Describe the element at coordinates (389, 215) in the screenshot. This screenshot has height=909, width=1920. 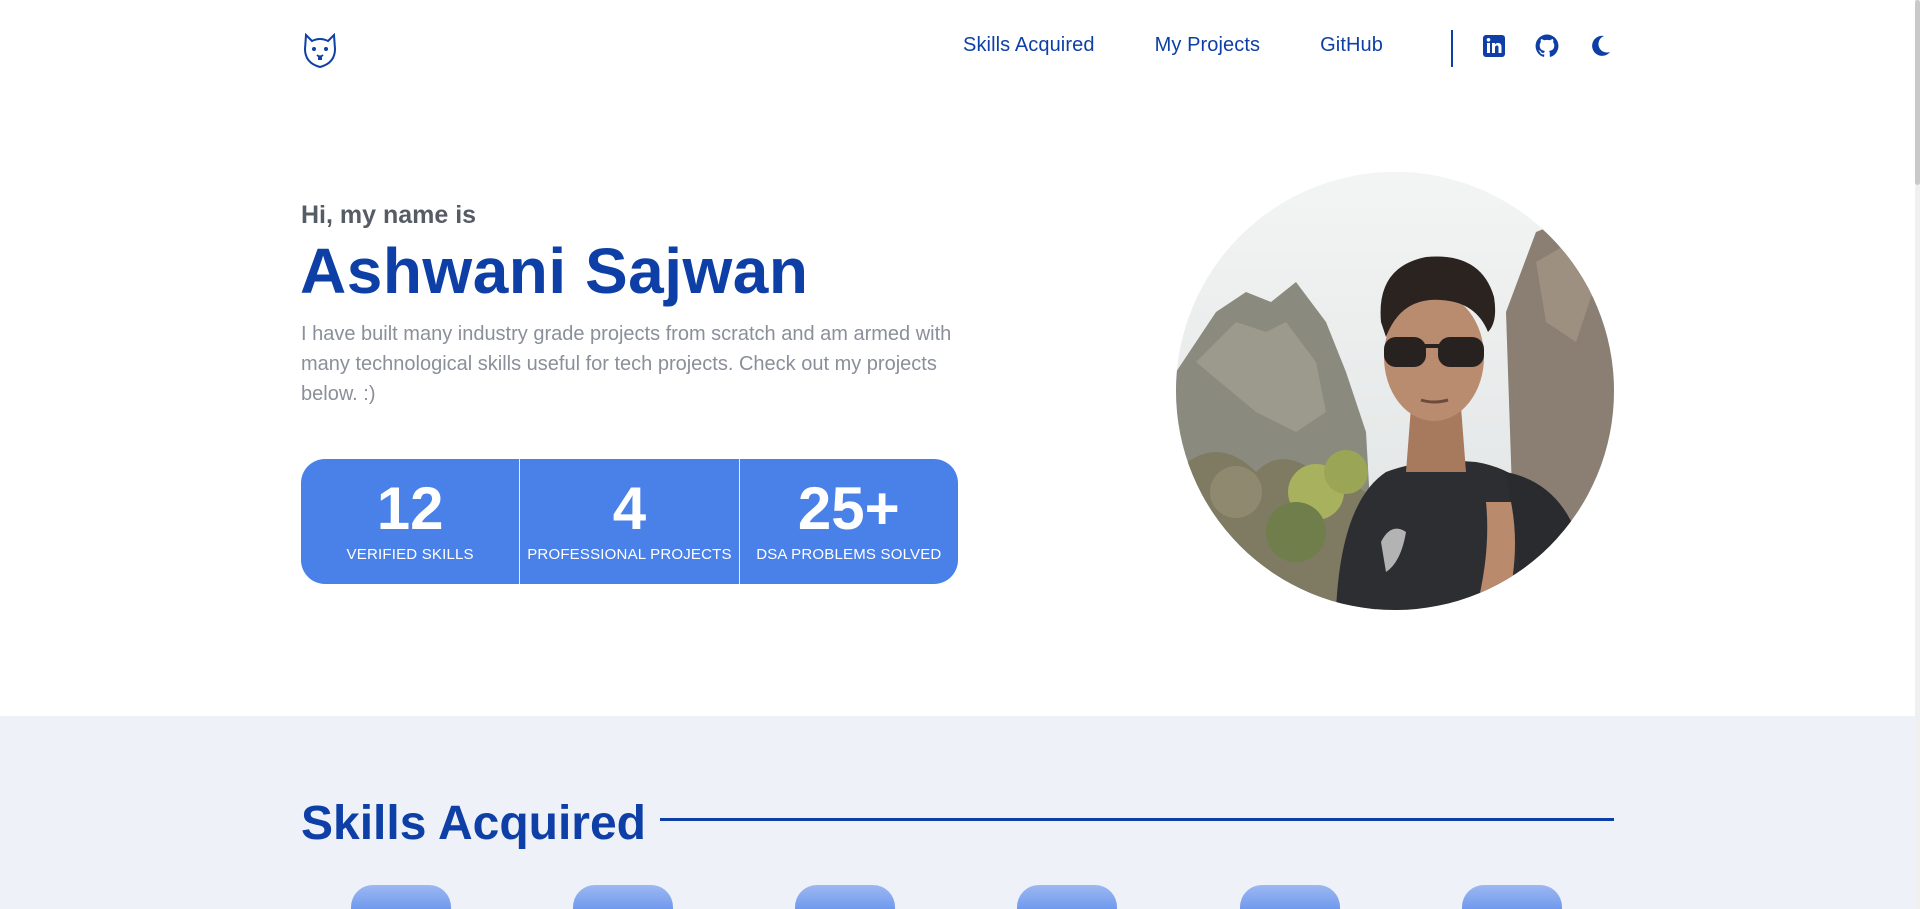
I see `hero-greeting: Hi, my name is` at that location.